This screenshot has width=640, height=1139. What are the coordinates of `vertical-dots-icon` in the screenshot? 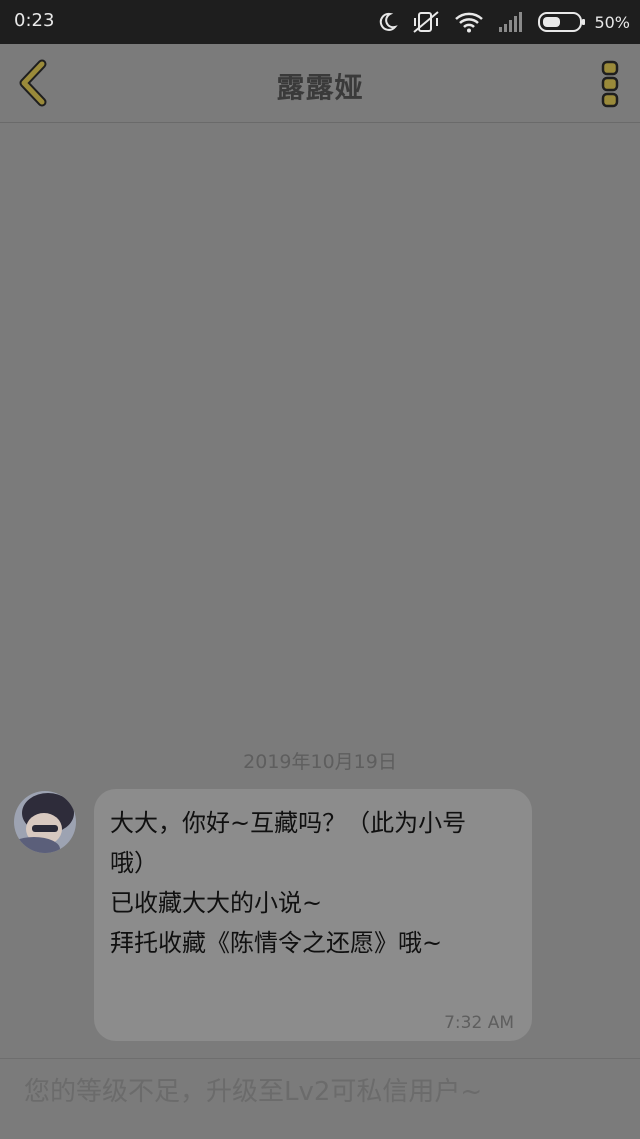 It's located at (610, 86).